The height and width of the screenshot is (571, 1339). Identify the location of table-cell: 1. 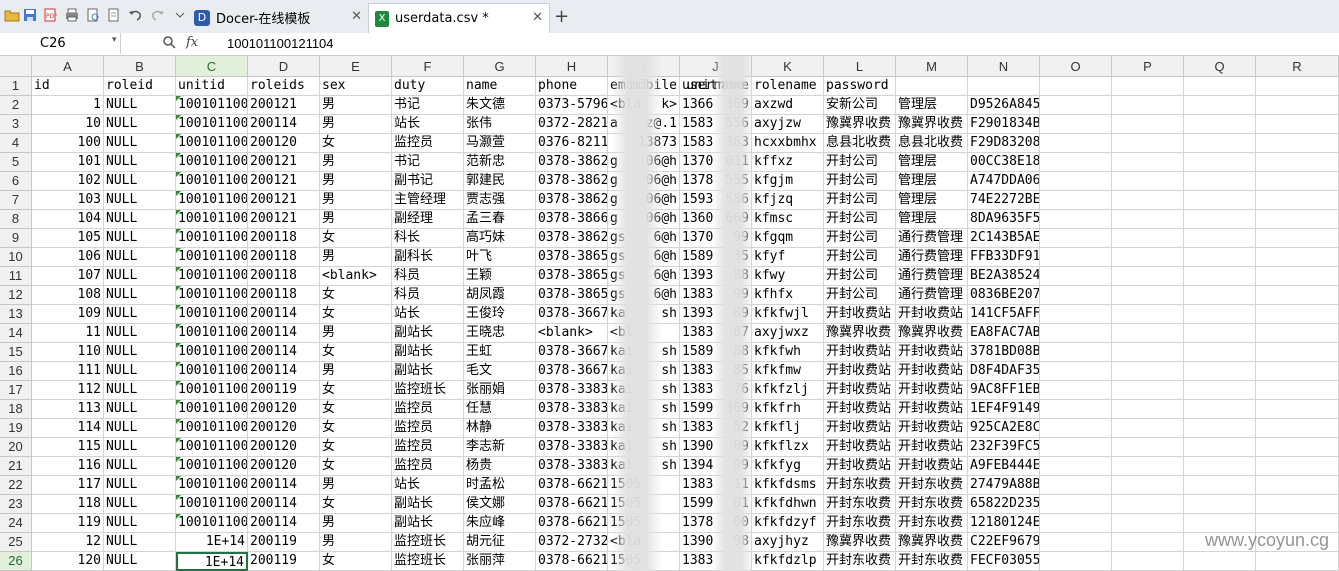
(68, 105).